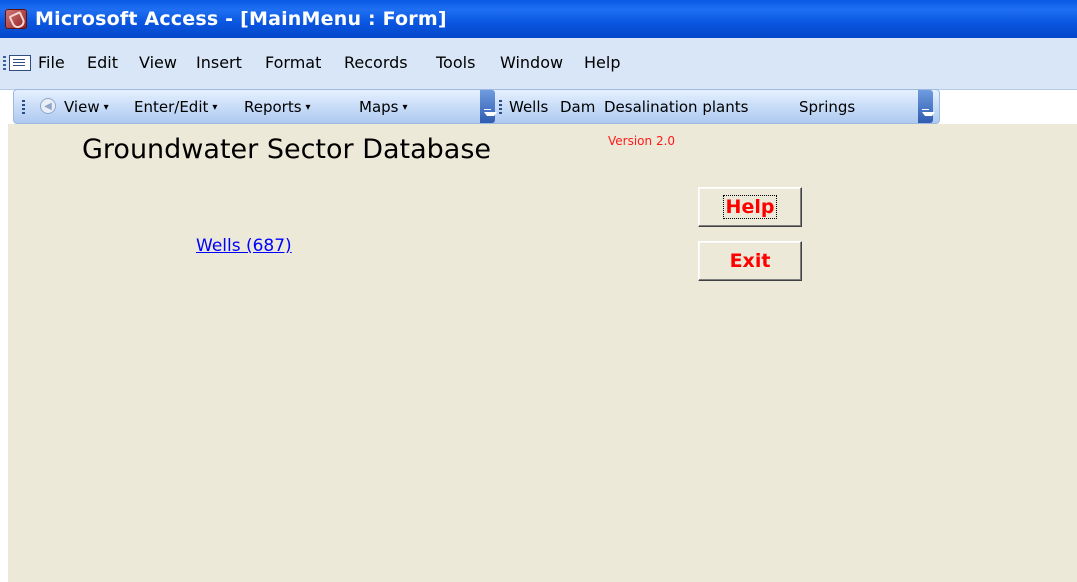  What do you see at coordinates (241, 19) in the screenshot?
I see `window-title: Microsoft Access - [MainMenu : Form]` at bounding box center [241, 19].